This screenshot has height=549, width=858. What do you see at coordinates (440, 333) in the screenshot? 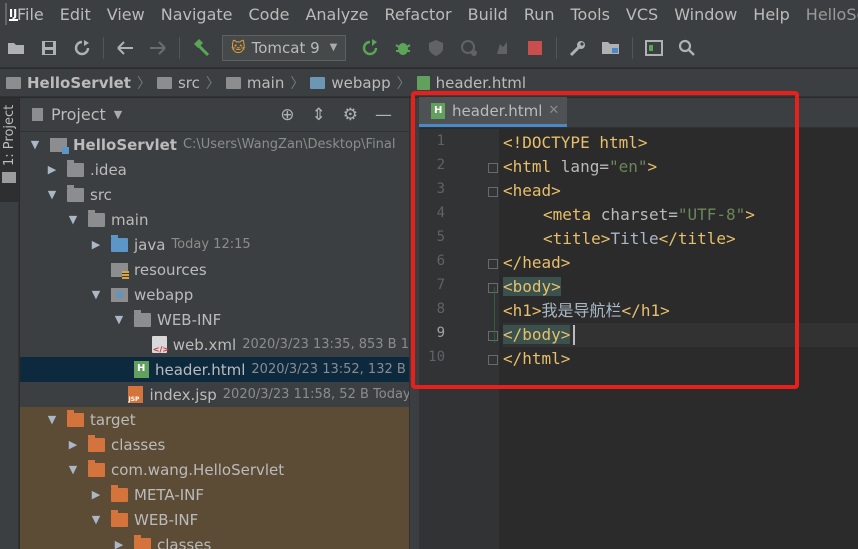
I see `line-number: 9` at bounding box center [440, 333].